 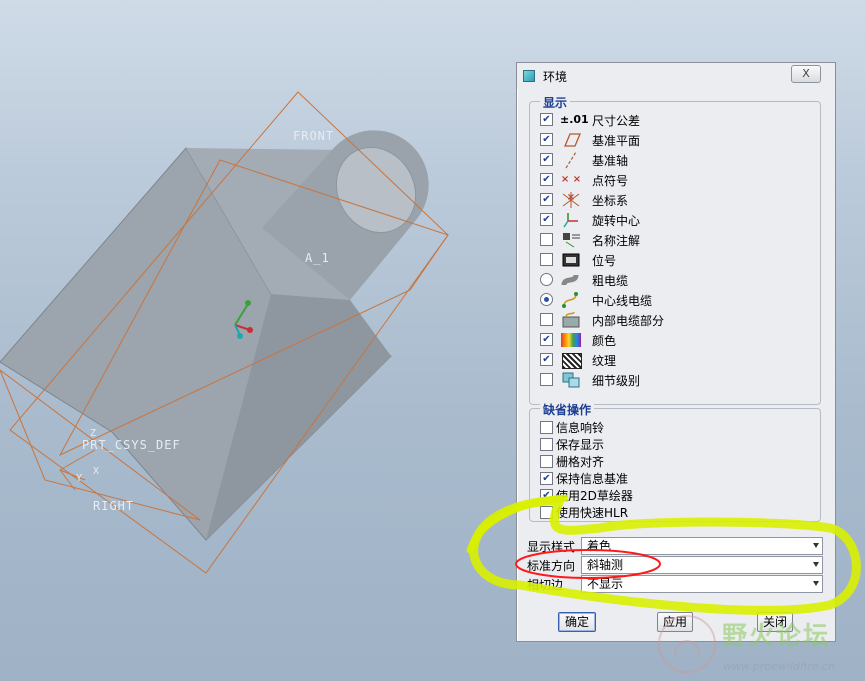 What do you see at coordinates (555, 77) in the screenshot?
I see `dialog-title: 环境` at bounding box center [555, 77].